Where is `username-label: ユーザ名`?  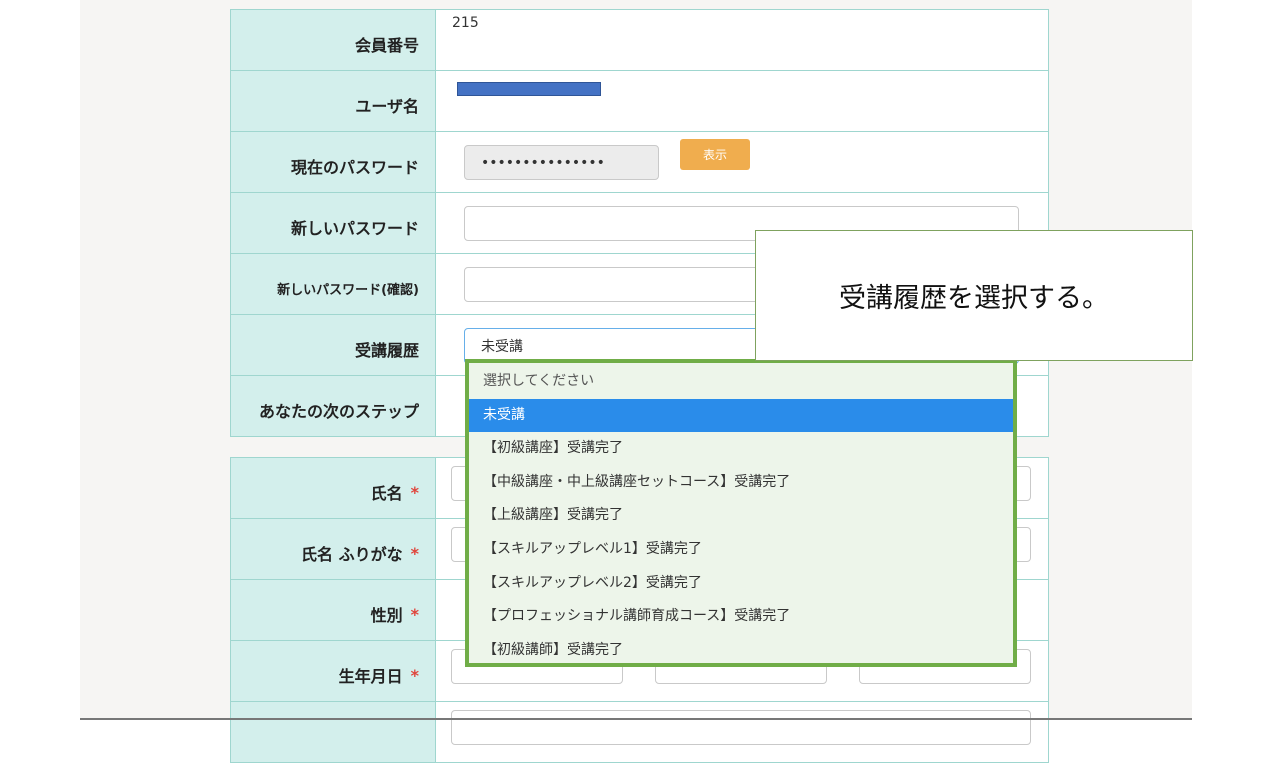 username-label: ユーザ名 is located at coordinates (333, 101).